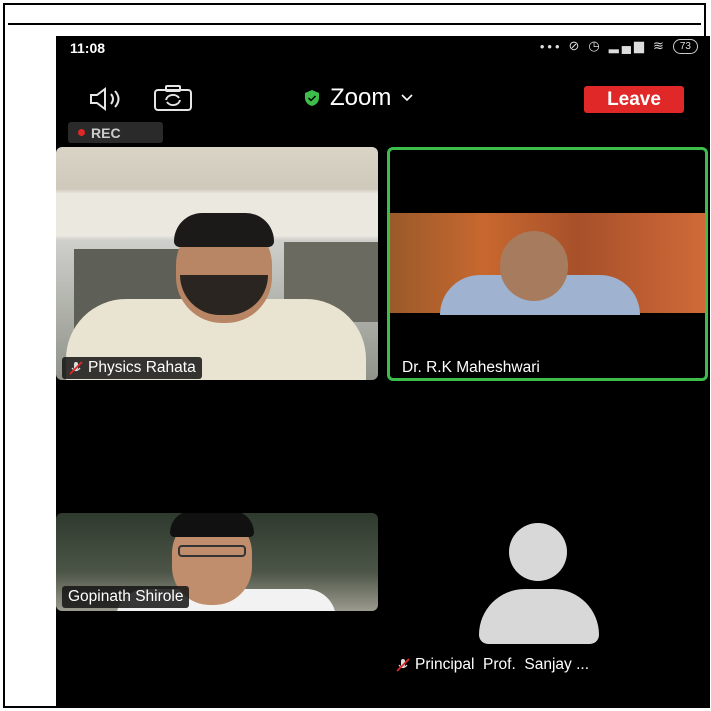  What do you see at coordinates (361, 97) in the screenshot?
I see `app-title: Zoom` at bounding box center [361, 97].